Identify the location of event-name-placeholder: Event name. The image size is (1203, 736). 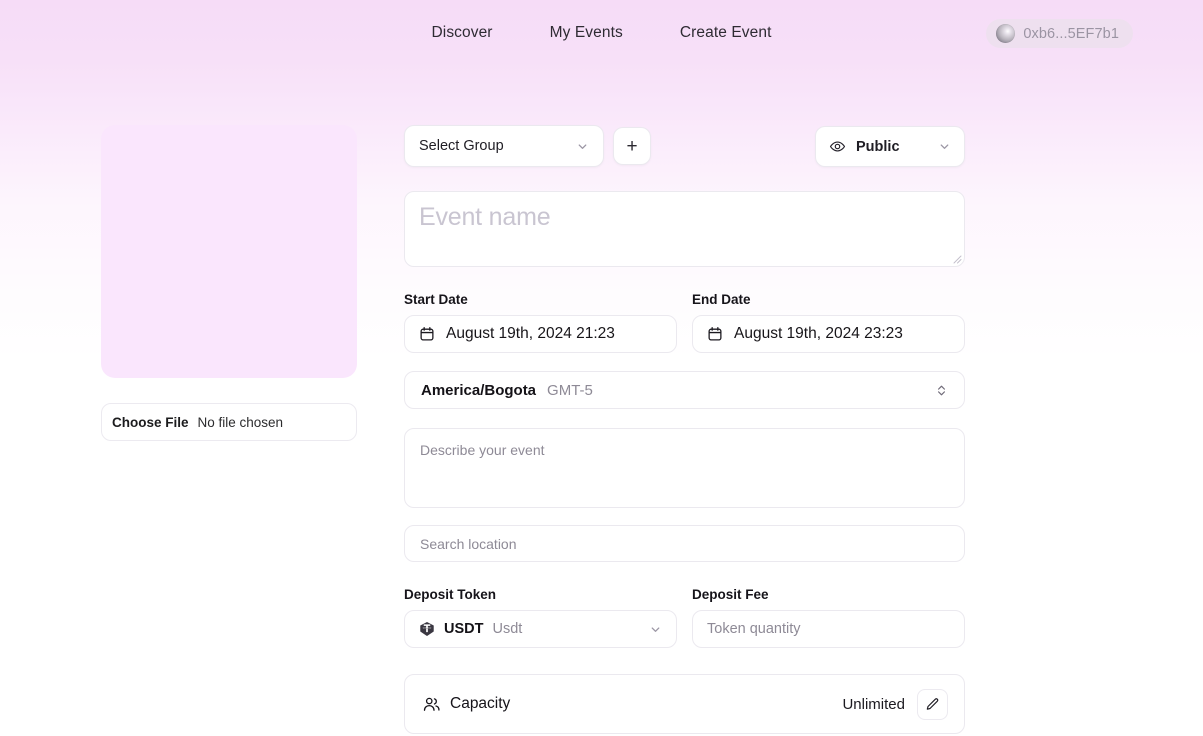
(485, 217).